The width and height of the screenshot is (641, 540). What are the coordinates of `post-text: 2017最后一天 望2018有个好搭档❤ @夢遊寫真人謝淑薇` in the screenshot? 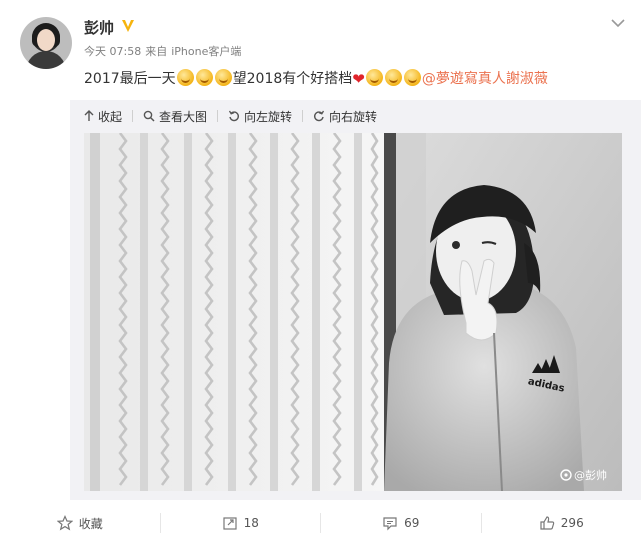 It's located at (316, 79).